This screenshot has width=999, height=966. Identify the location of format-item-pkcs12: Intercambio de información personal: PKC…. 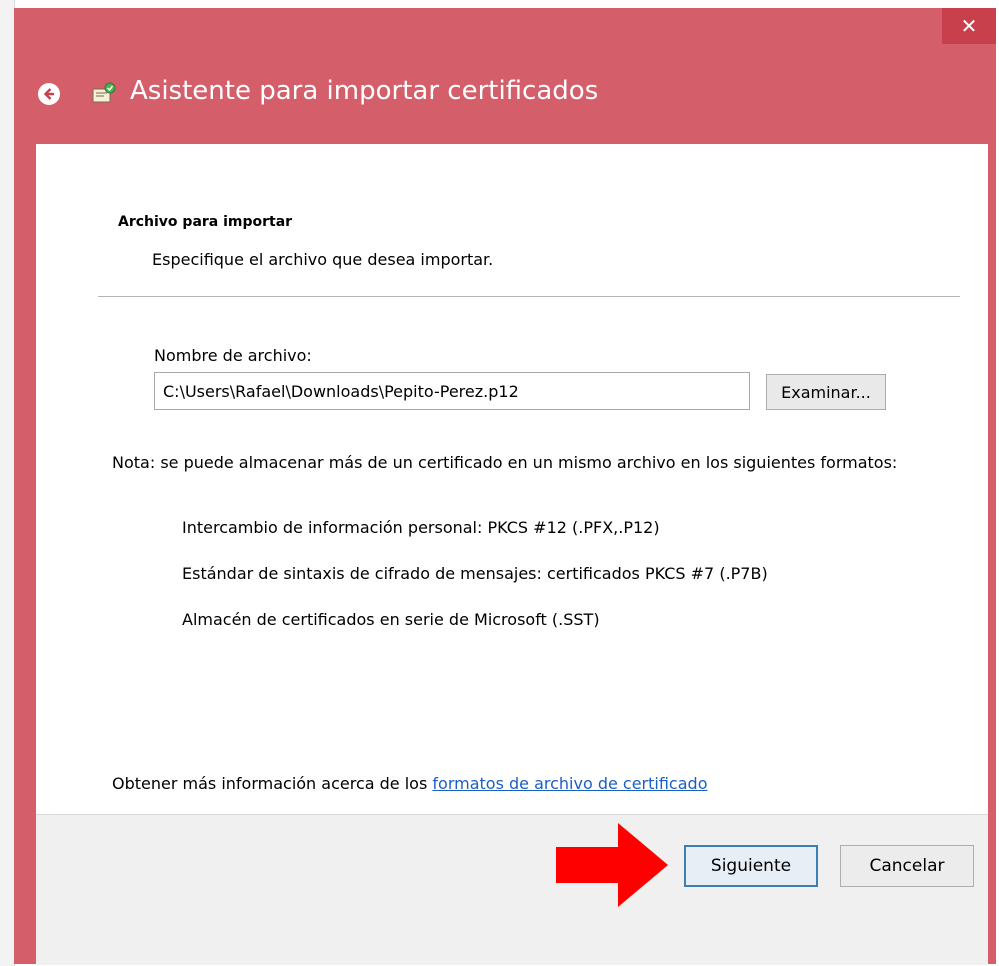
(421, 527).